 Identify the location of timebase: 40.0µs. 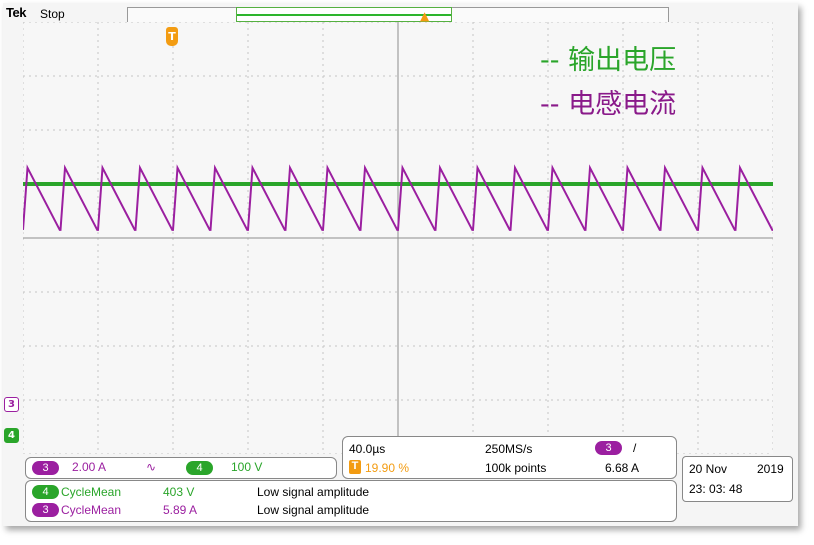
(367, 449).